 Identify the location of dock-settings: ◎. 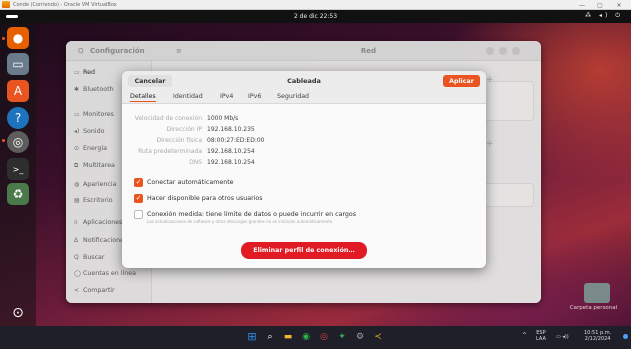
(18, 142).